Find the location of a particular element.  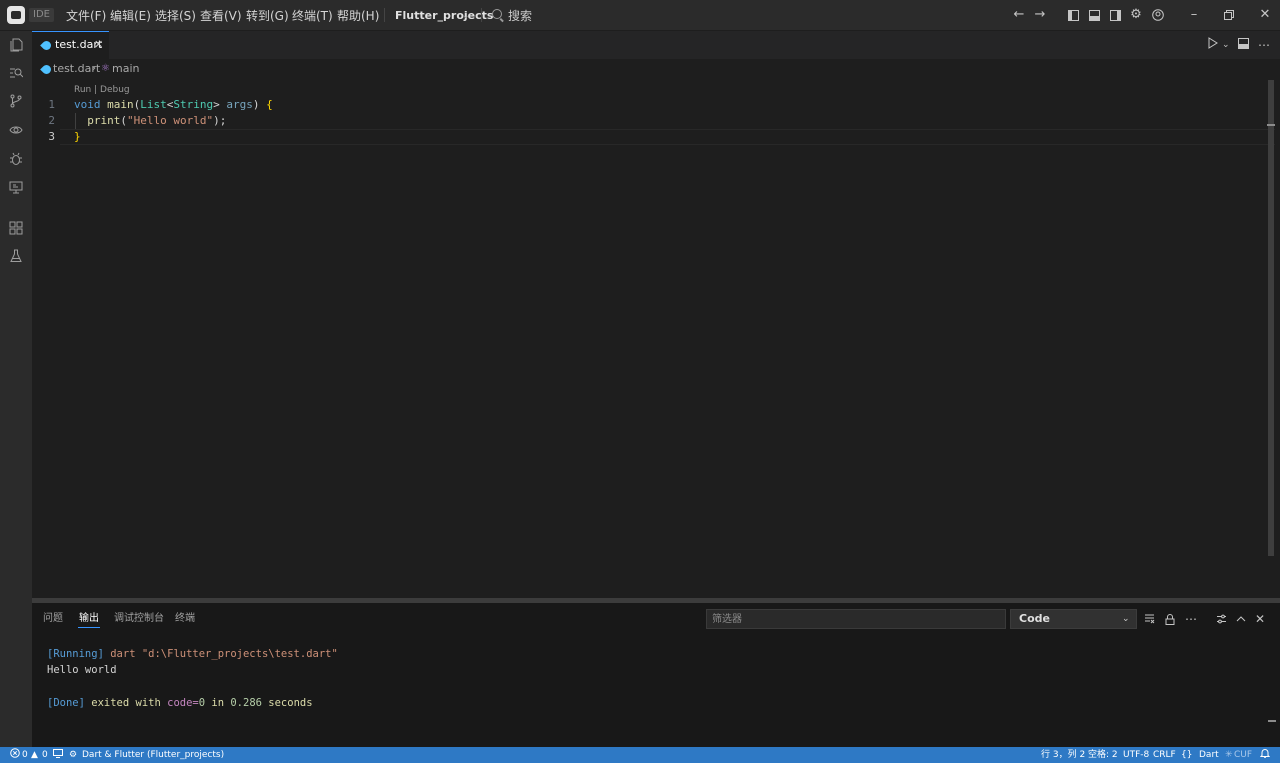

search-divider is located at coordinates (481, 15).